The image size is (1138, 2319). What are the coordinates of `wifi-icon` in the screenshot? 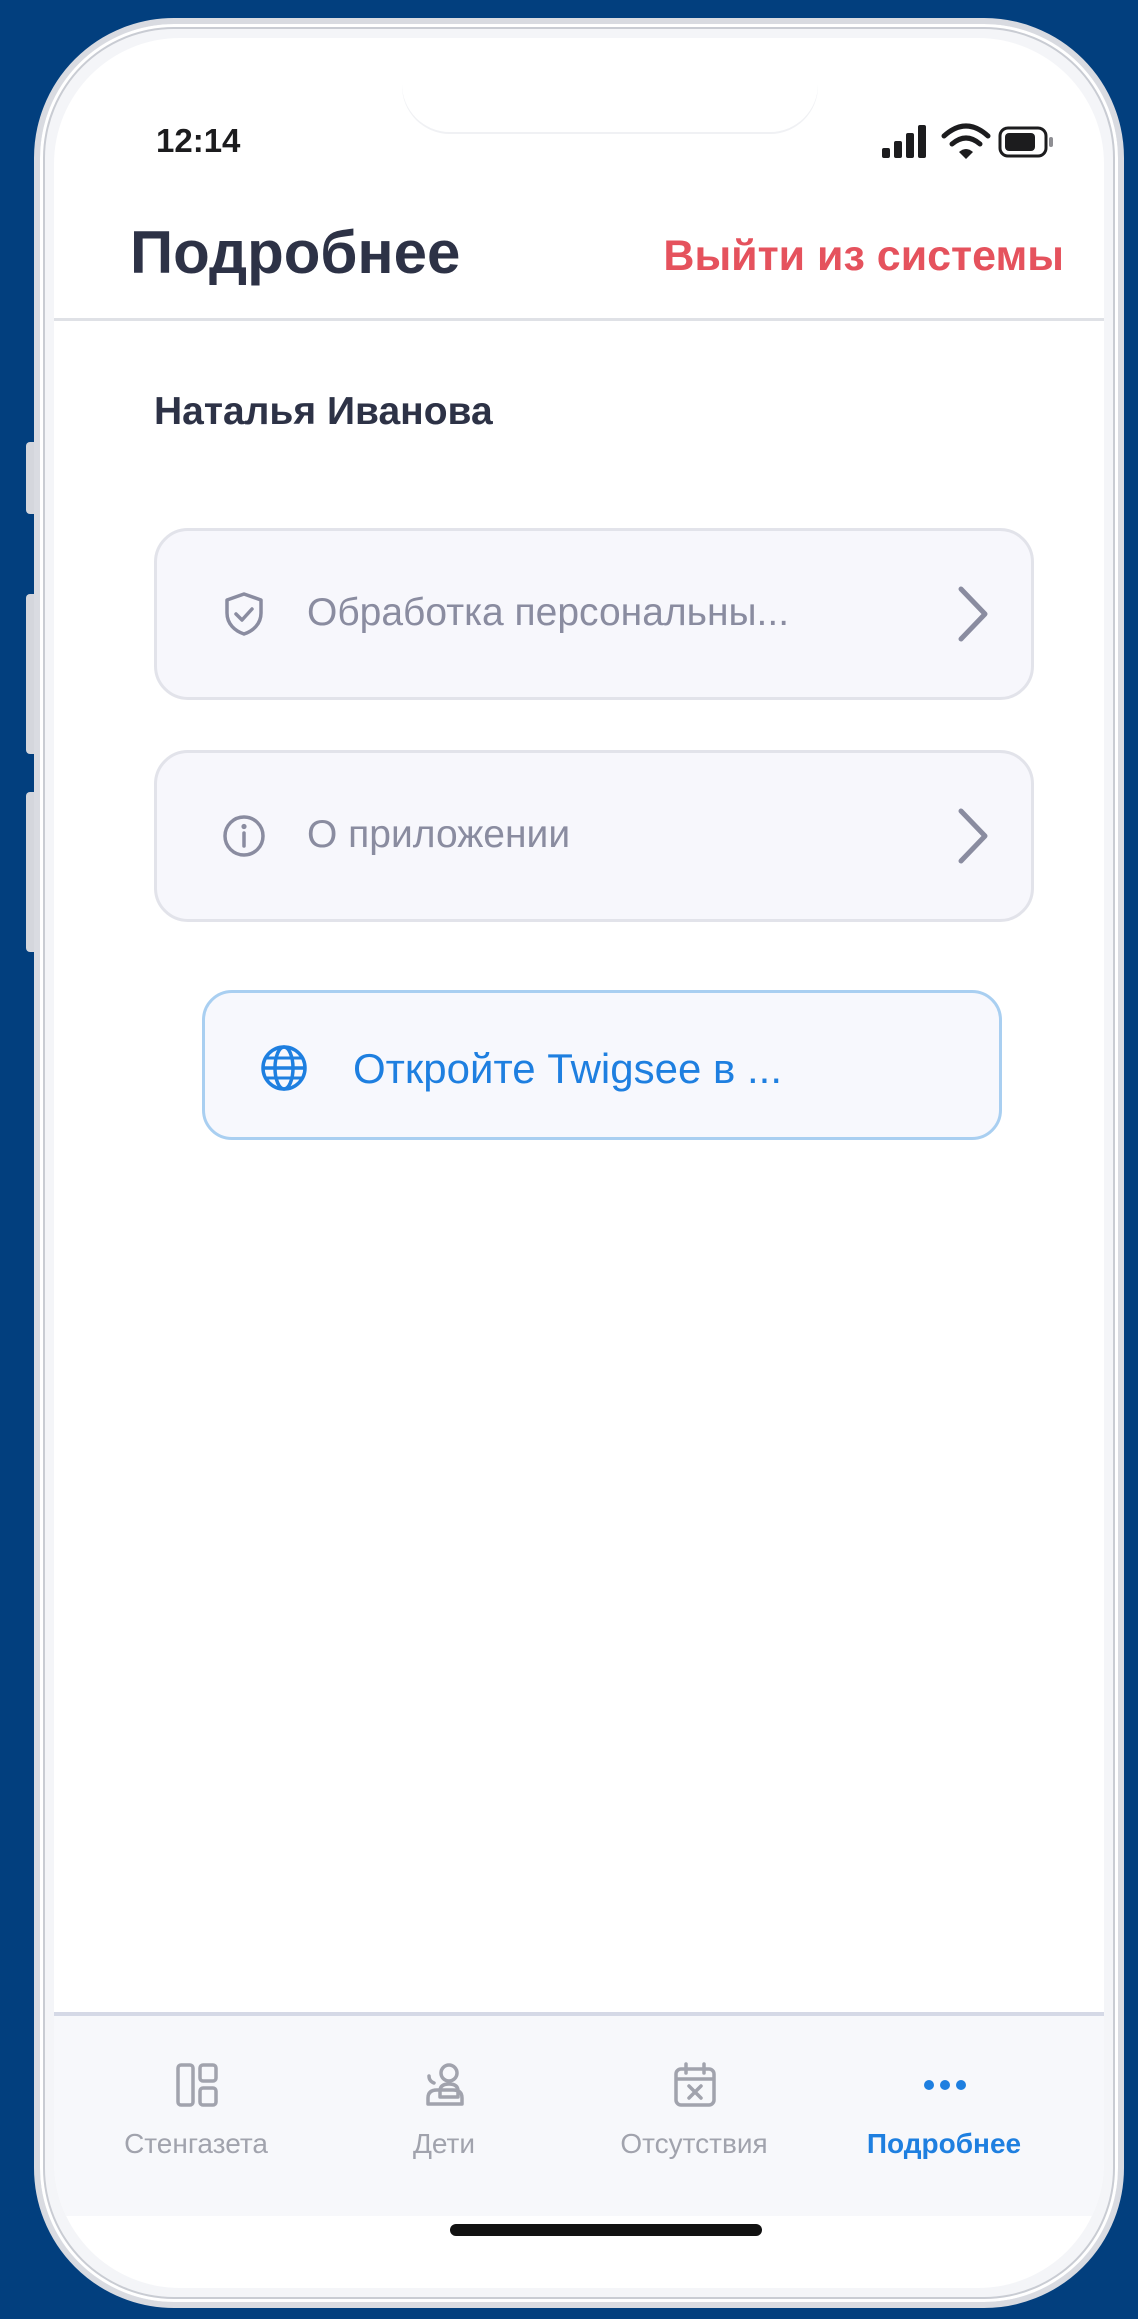 It's located at (966, 141).